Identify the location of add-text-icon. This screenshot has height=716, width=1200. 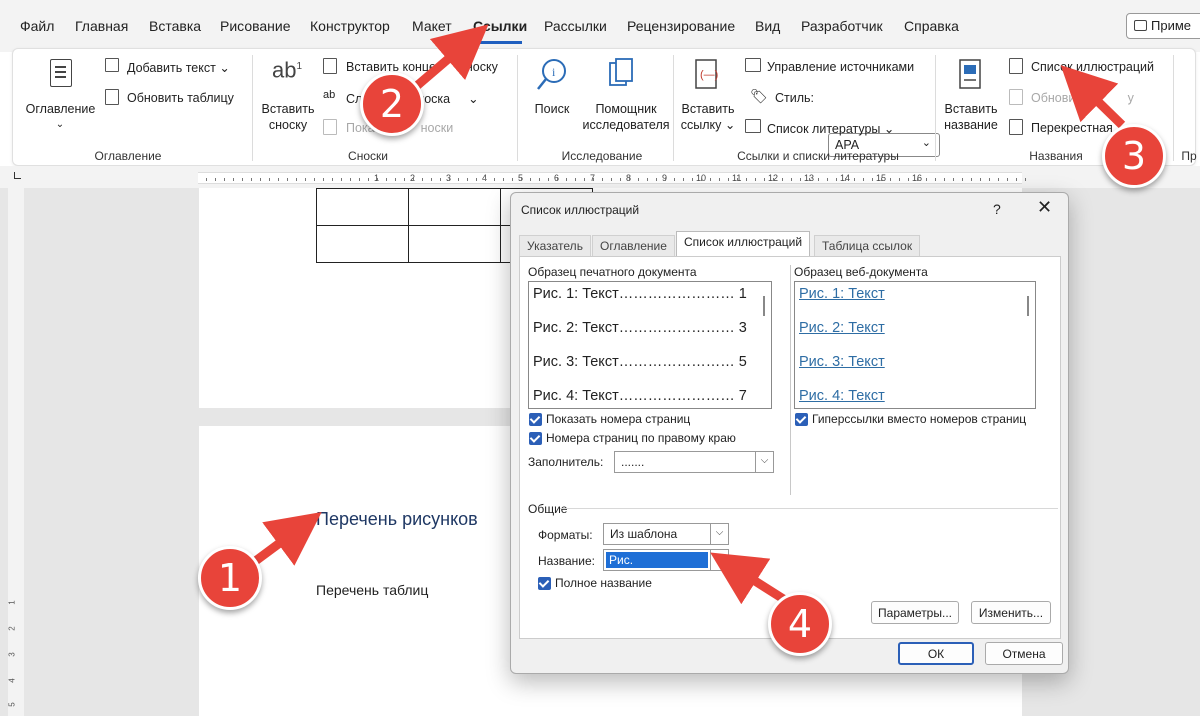
(112, 65).